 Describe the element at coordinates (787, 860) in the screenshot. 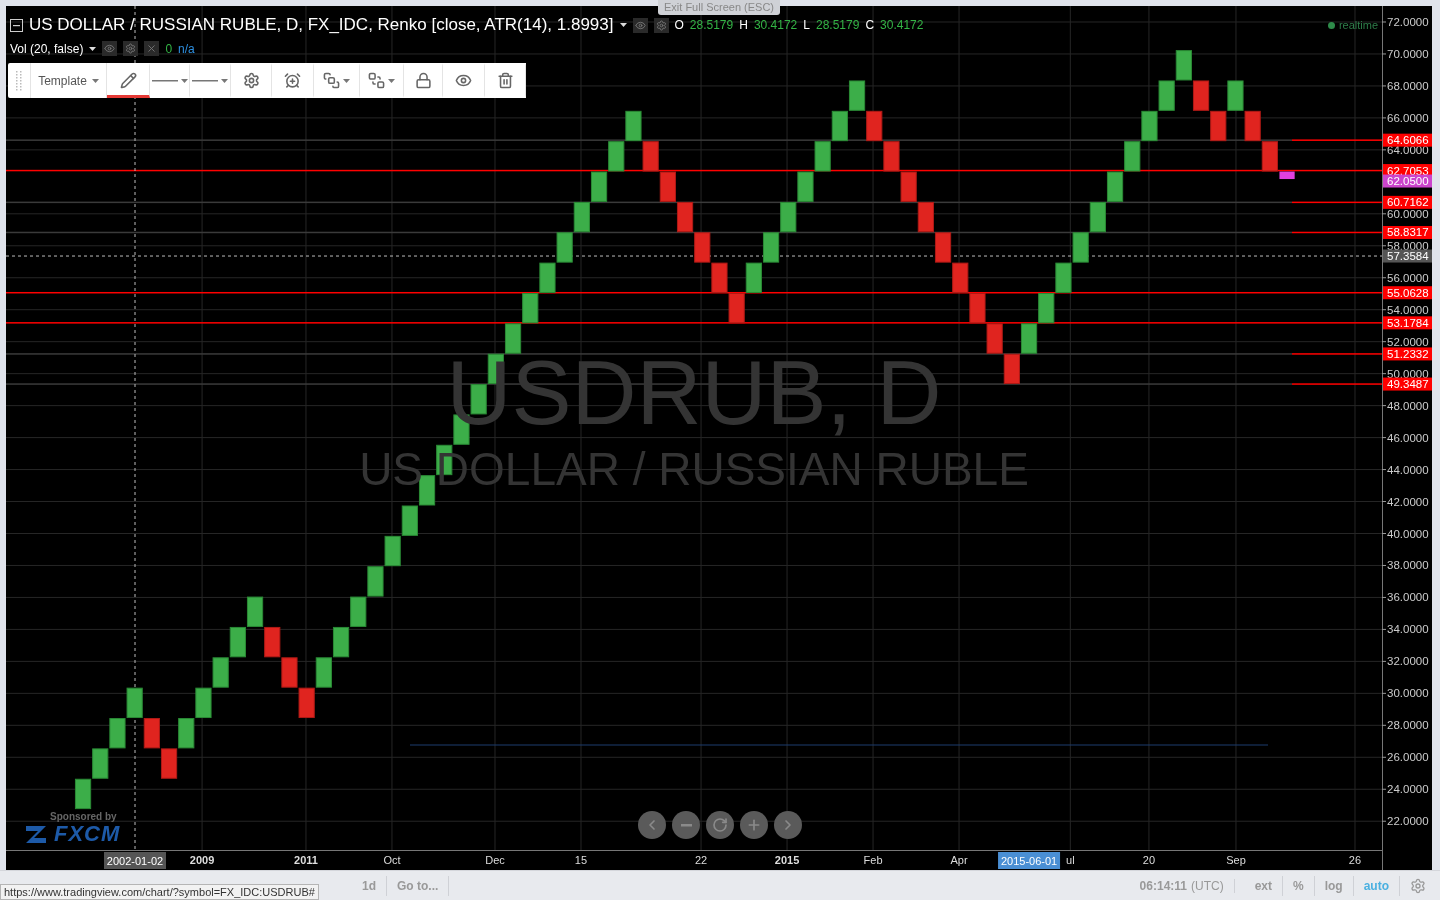

I see `time-label: 2015` at that location.